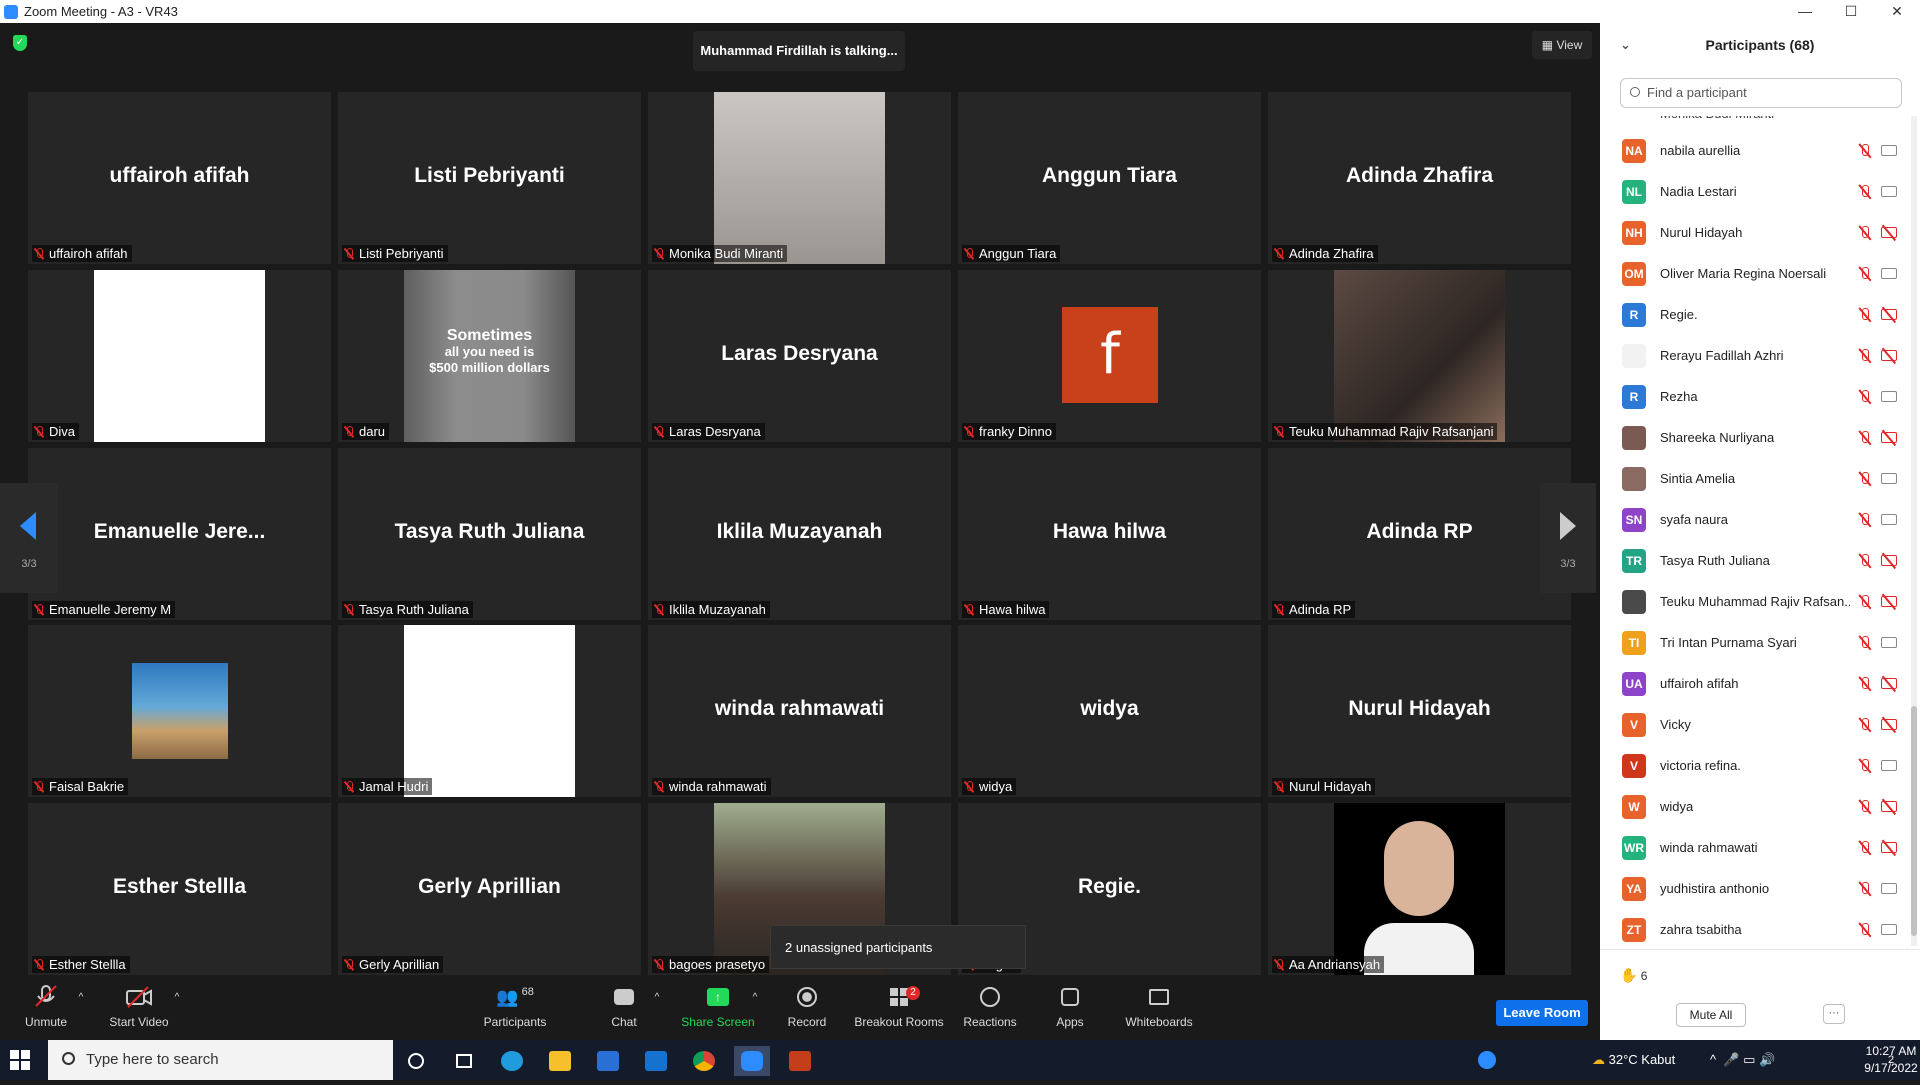 The width and height of the screenshot is (1920, 1085). Describe the element at coordinates (179, 356) in the screenshot. I see `video-tile: Diva` at that location.